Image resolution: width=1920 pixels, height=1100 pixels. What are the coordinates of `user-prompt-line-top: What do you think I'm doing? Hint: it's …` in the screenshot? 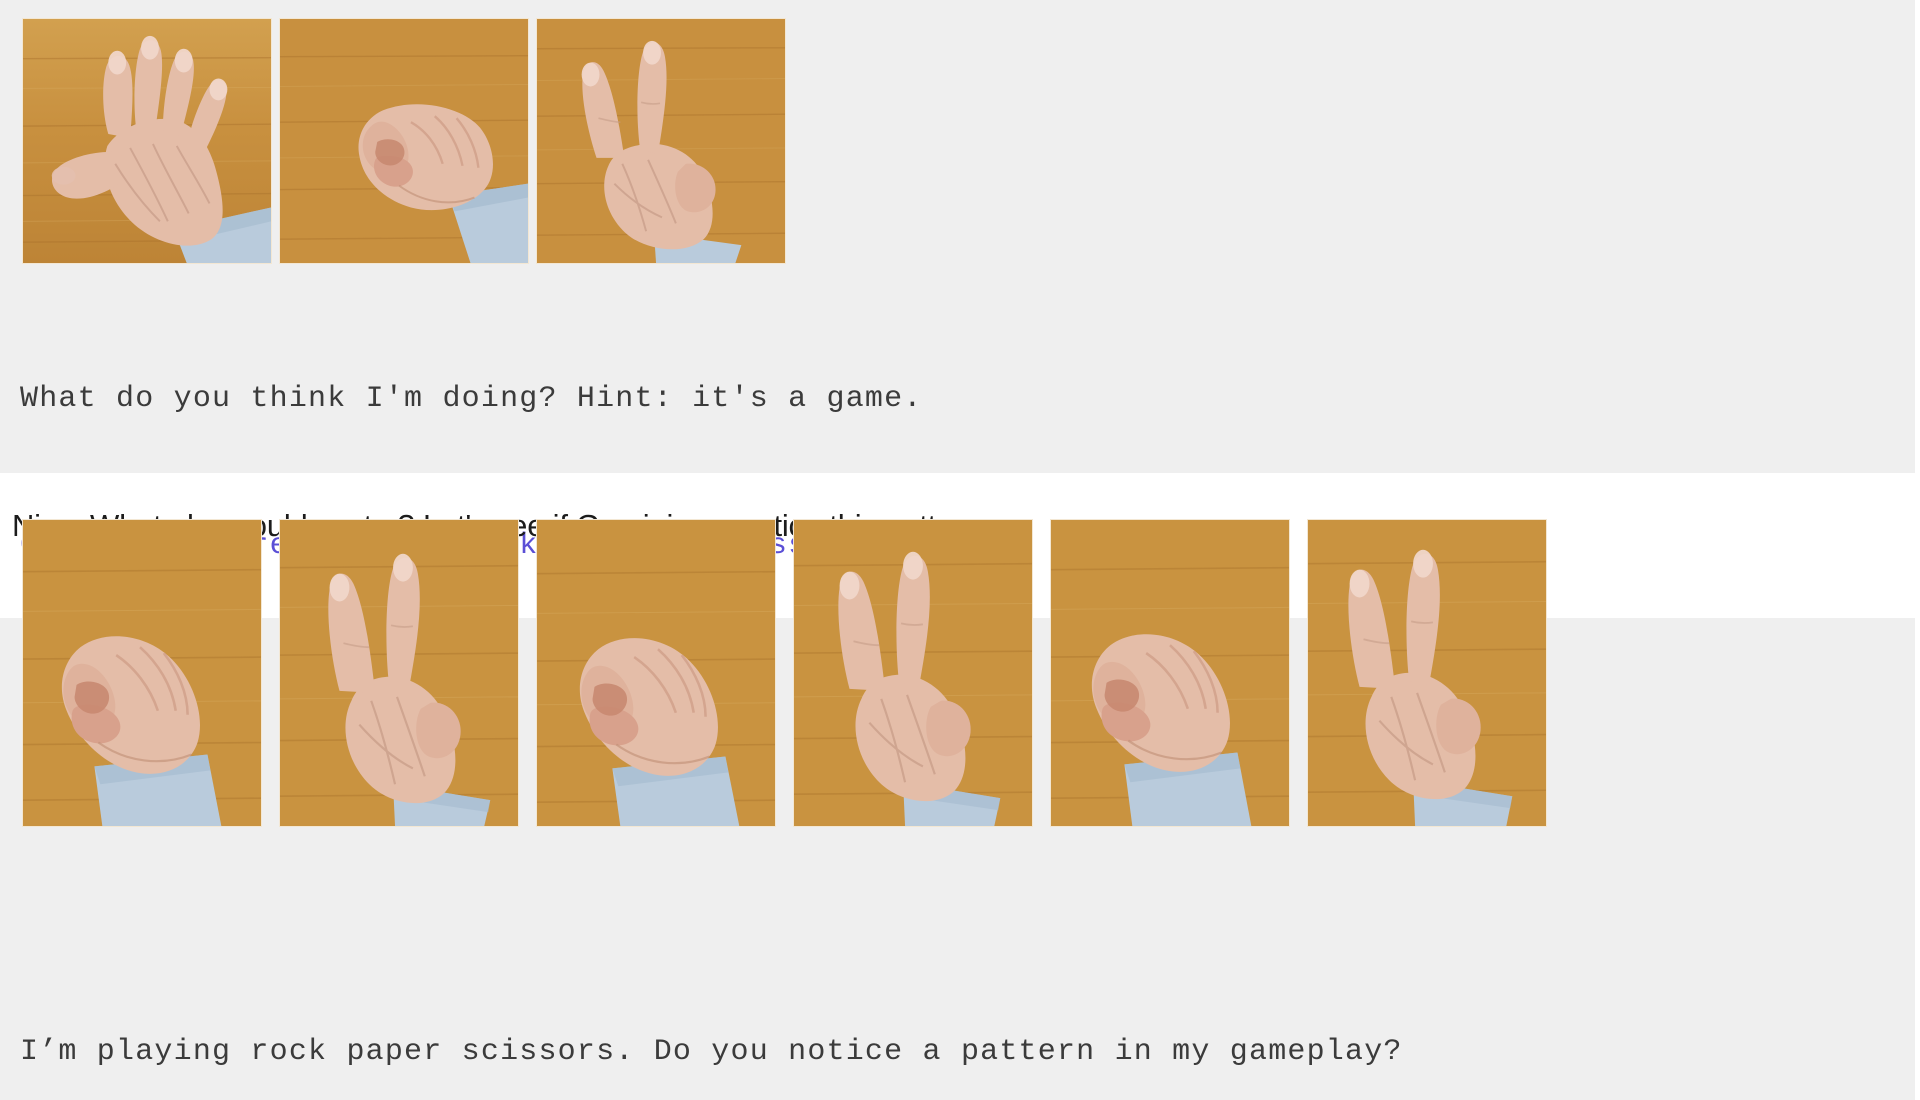 It's located at (471, 399).